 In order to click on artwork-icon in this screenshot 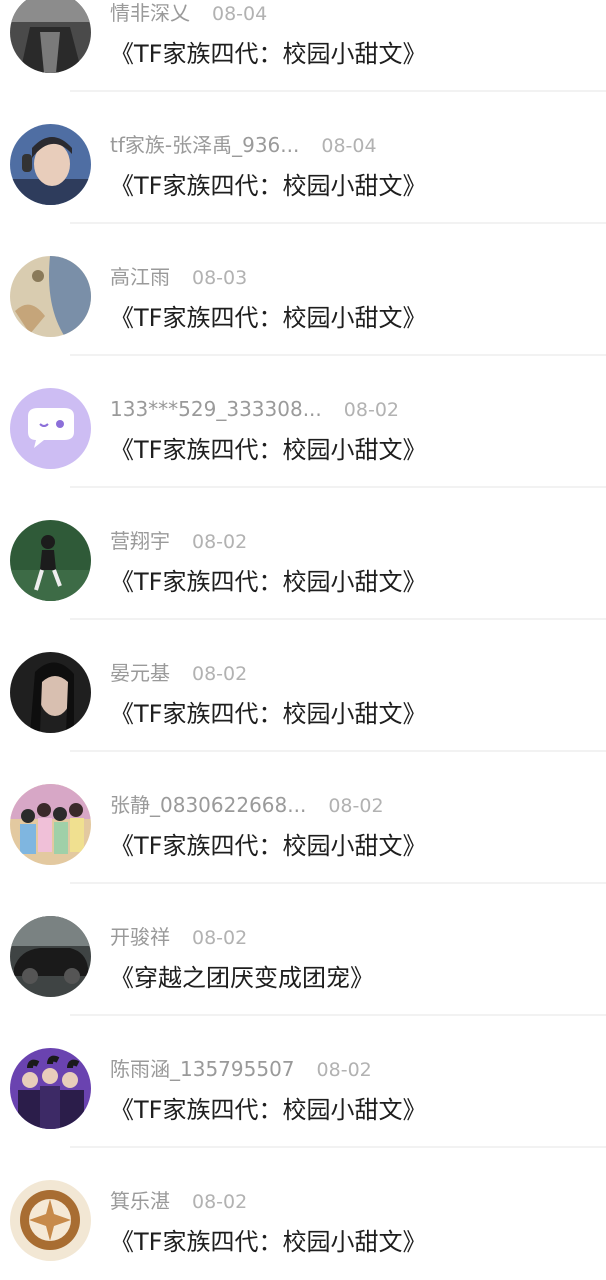, I will do `click(50, 296)`.